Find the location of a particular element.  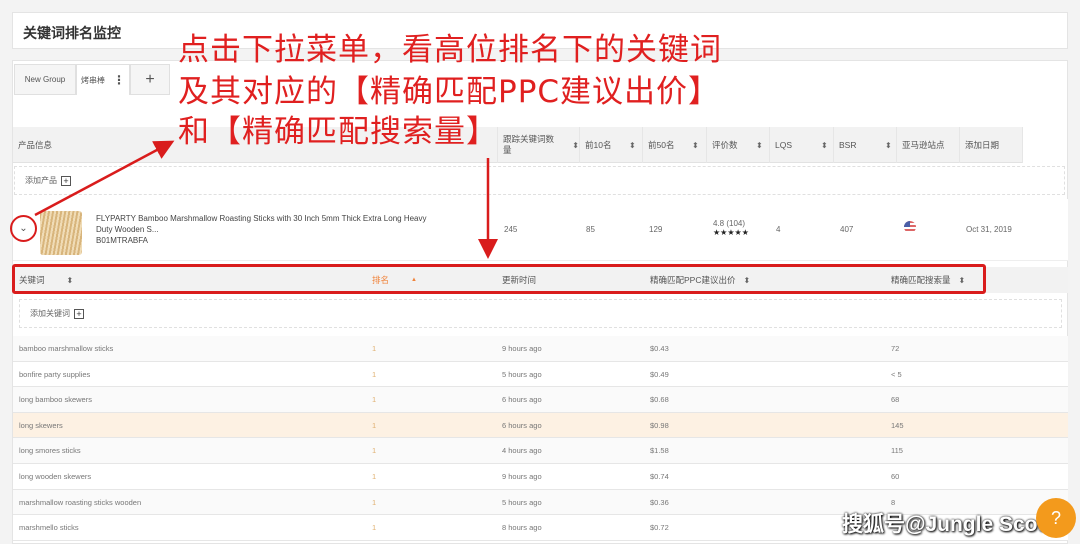

help-icon: ? is located at coordinates (1055, 517).